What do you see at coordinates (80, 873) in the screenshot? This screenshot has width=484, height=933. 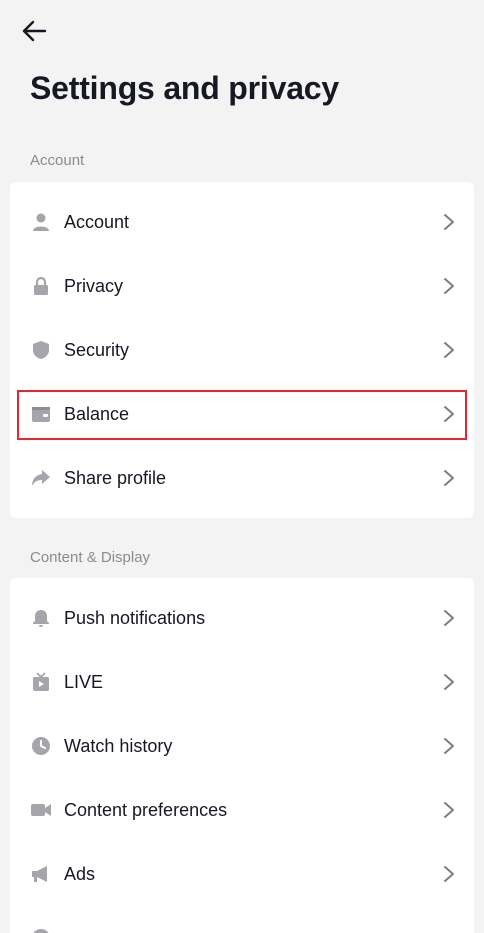 I see `row-label: Ads` at bounding box center [80, 873].